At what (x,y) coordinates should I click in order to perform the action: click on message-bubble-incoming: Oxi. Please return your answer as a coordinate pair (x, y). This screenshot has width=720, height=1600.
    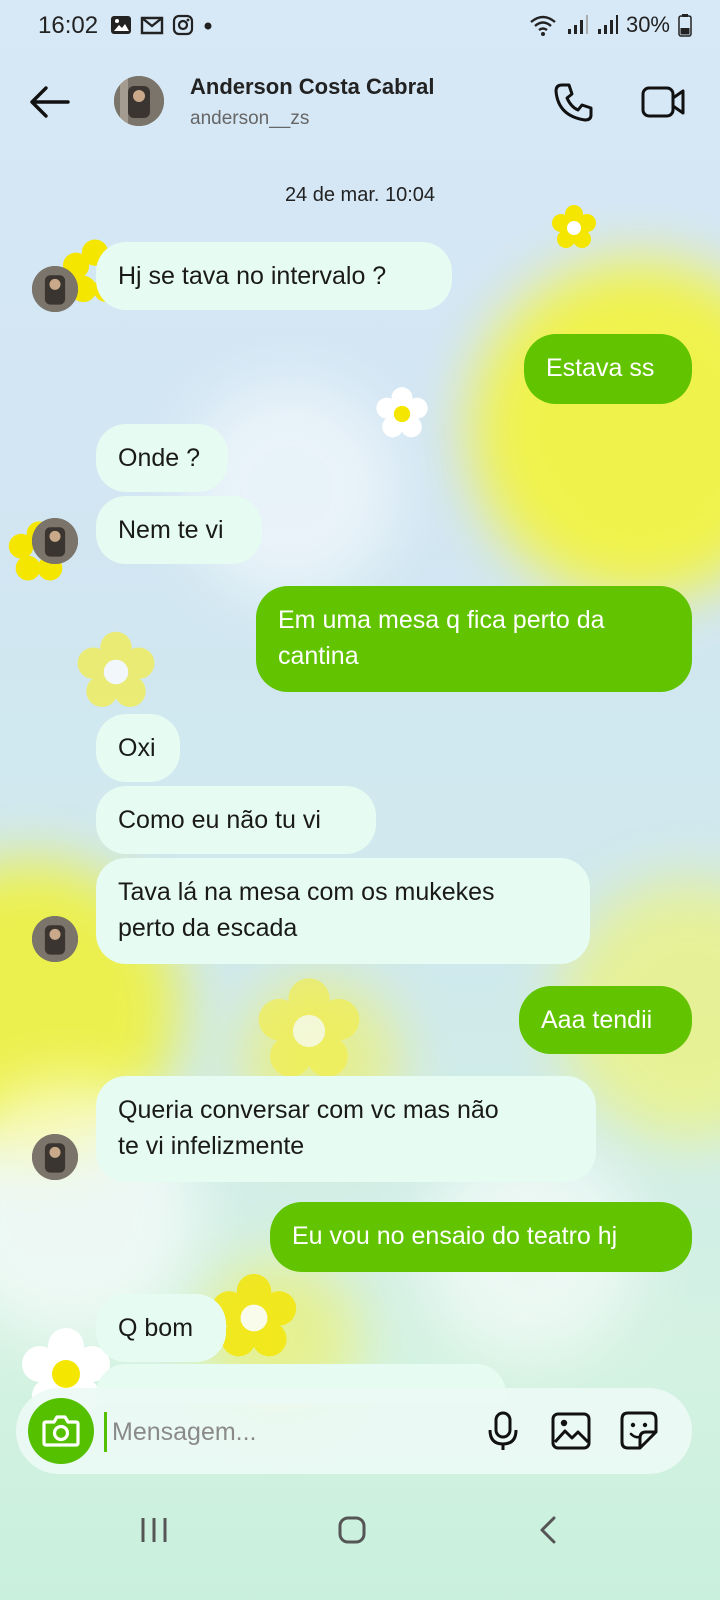
    Looking at the image, I should click on (138, 748).